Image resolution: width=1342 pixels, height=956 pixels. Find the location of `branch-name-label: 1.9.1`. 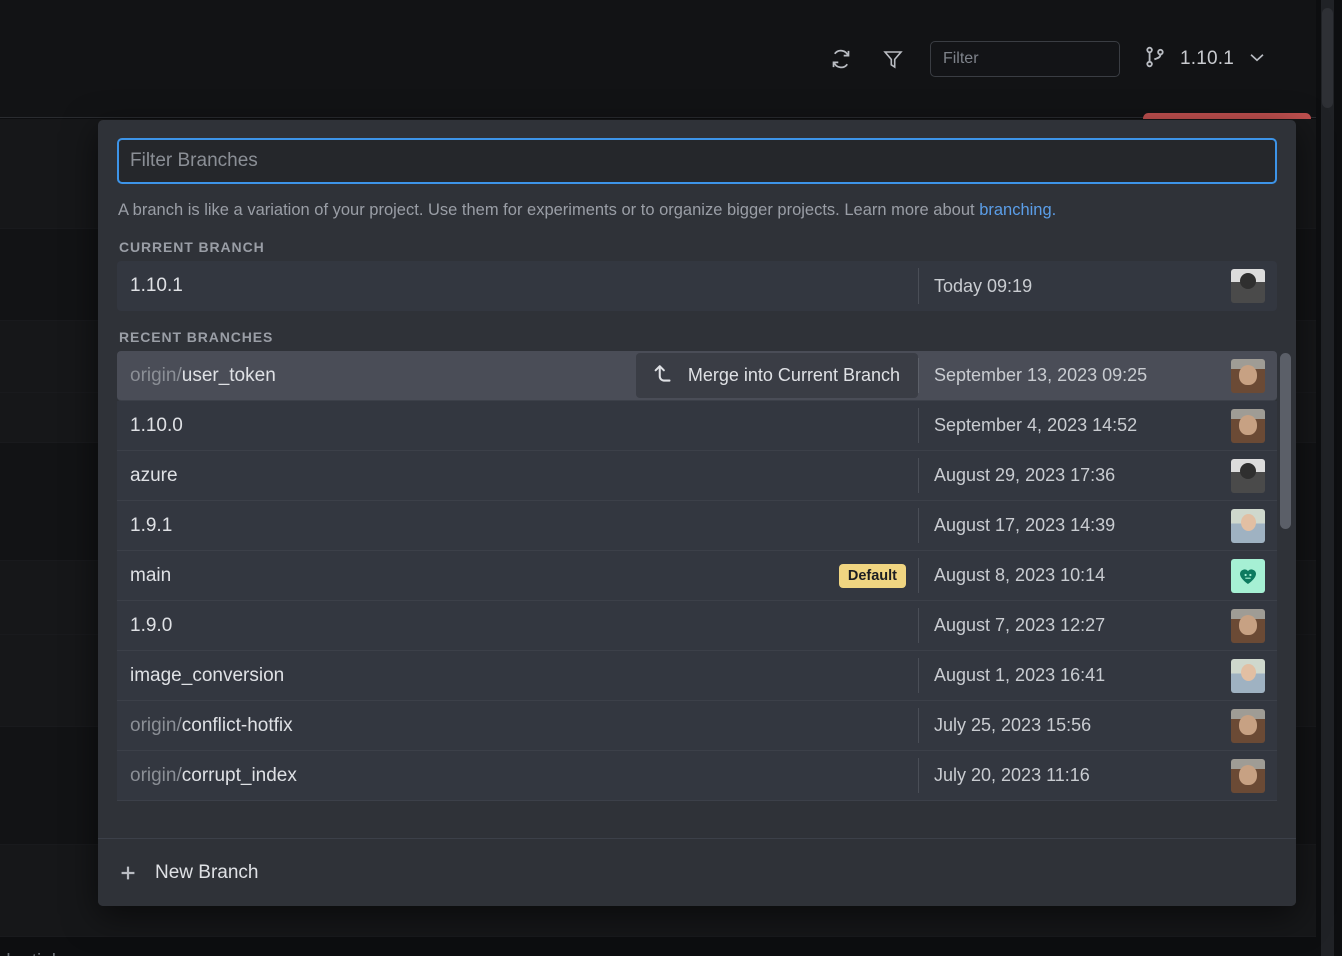

branch-name-label: 1.9.1 is located at coordinates (151, 525).